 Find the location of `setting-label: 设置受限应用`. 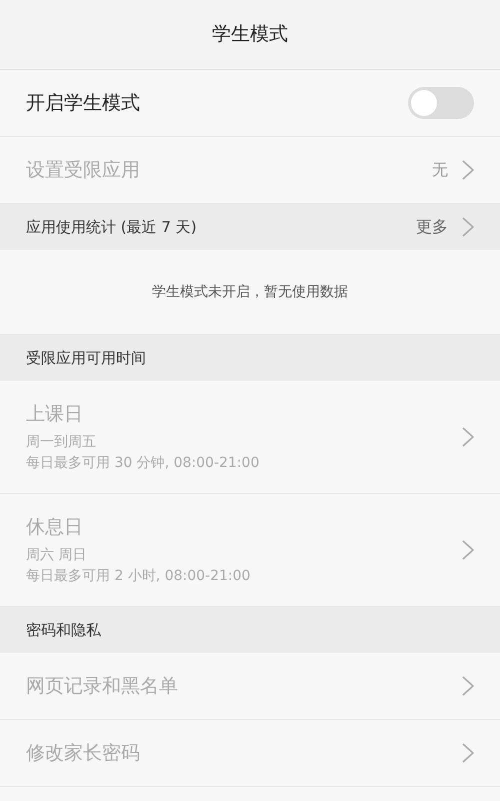

setting-label: 设置受限应用 is located at coordinates (83, 170).